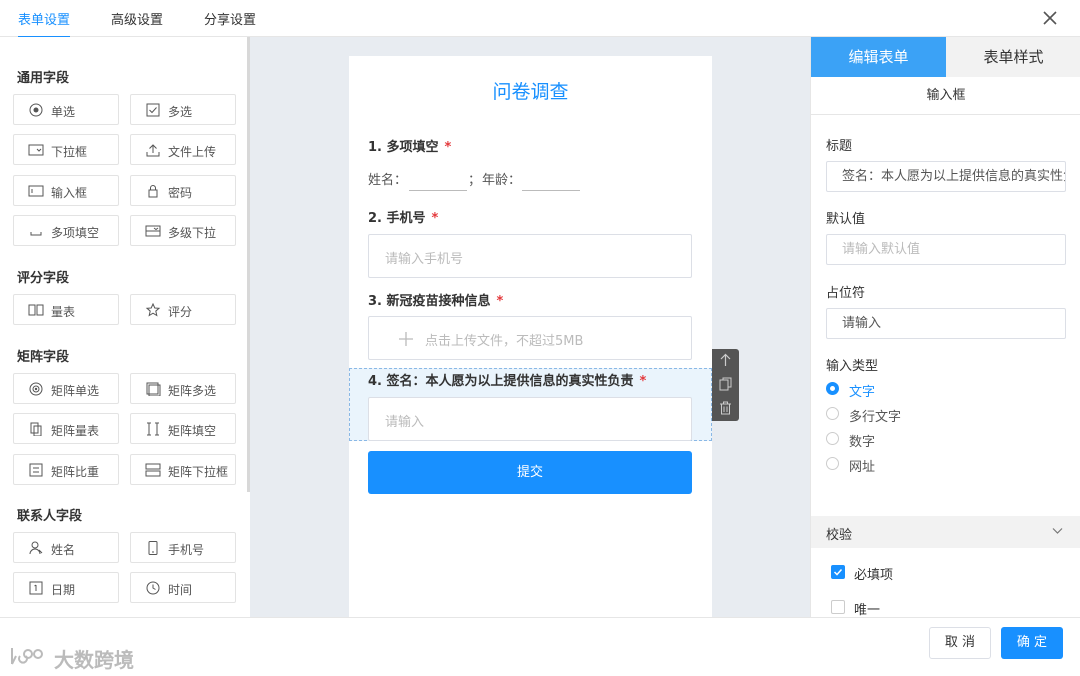 The width and height of the screenshot is (1080, 676). What do you see at coordinates (183, 388) in the screenshot?
I see `field-matrix-checkbox: 矩阵多选` at bounding box center [183, 388].